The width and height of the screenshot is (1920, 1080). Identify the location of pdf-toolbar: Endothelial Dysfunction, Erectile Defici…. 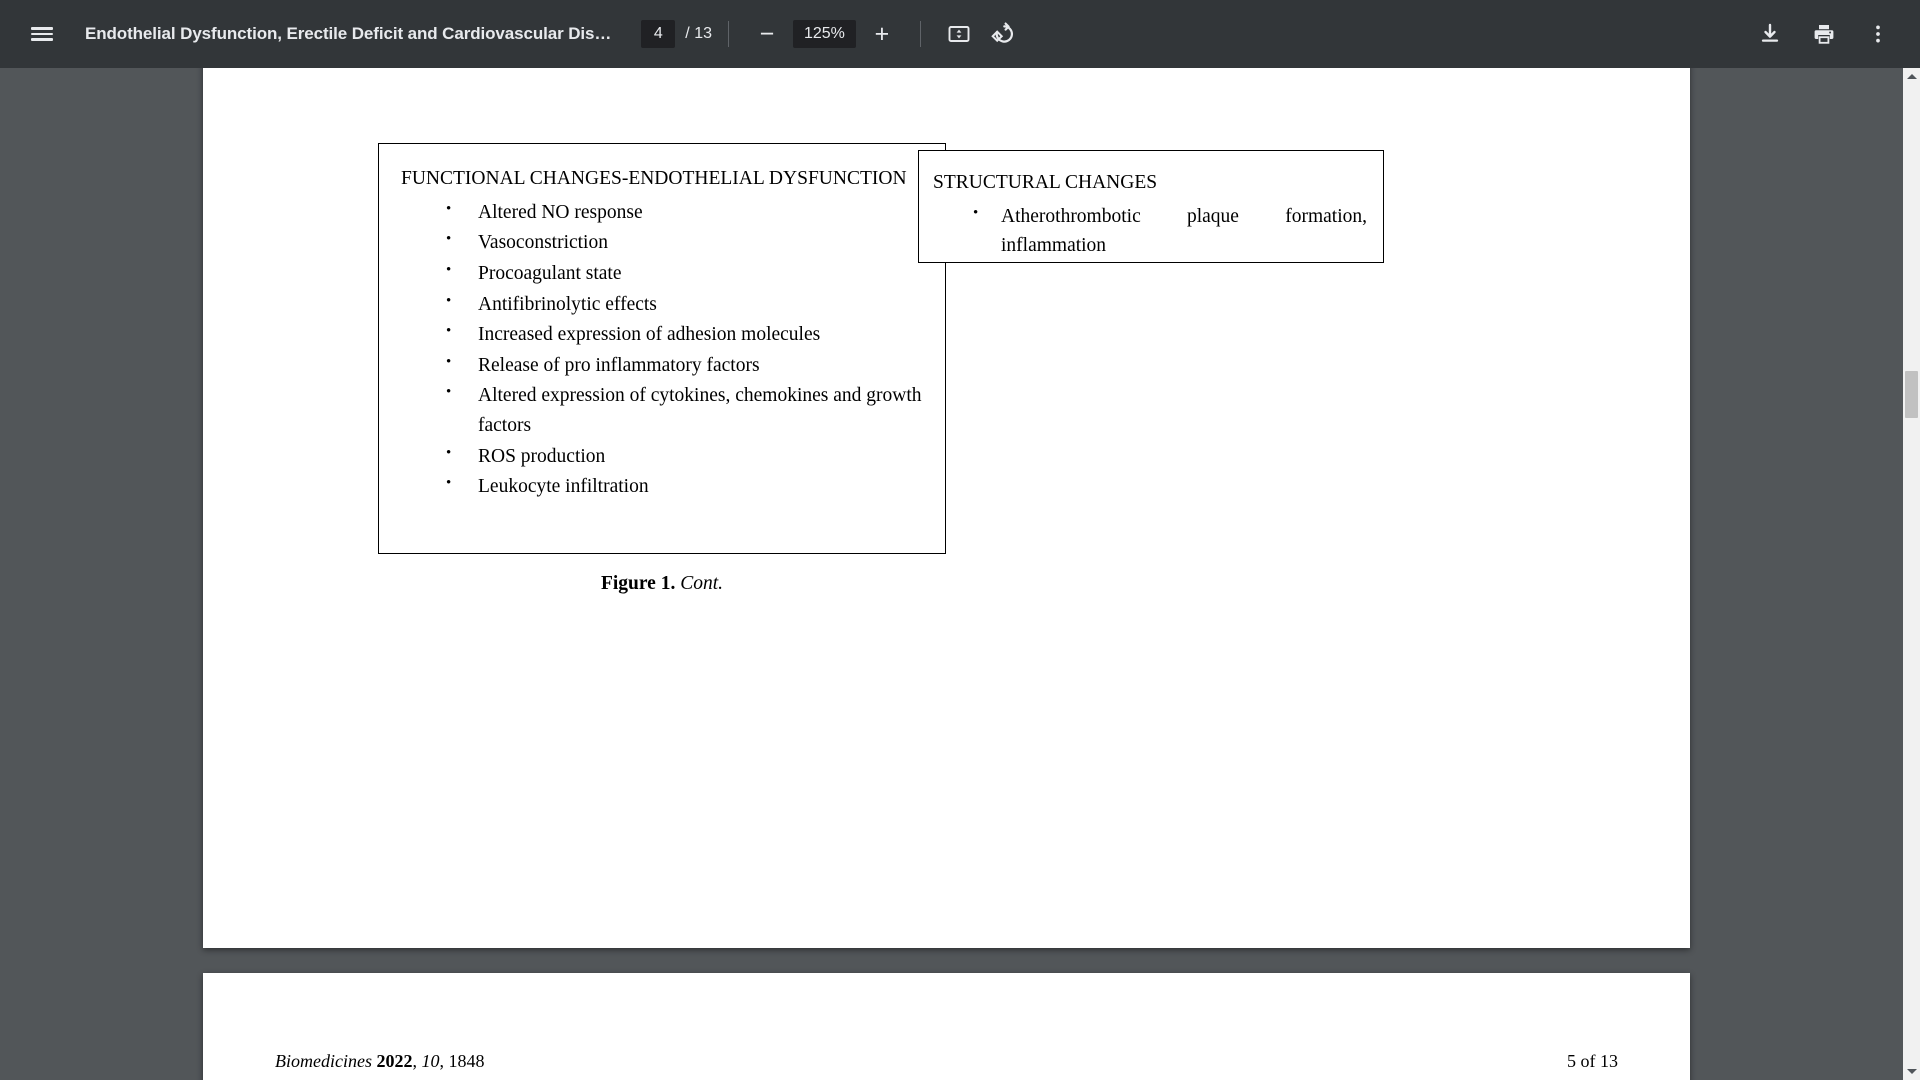
(960, 34).